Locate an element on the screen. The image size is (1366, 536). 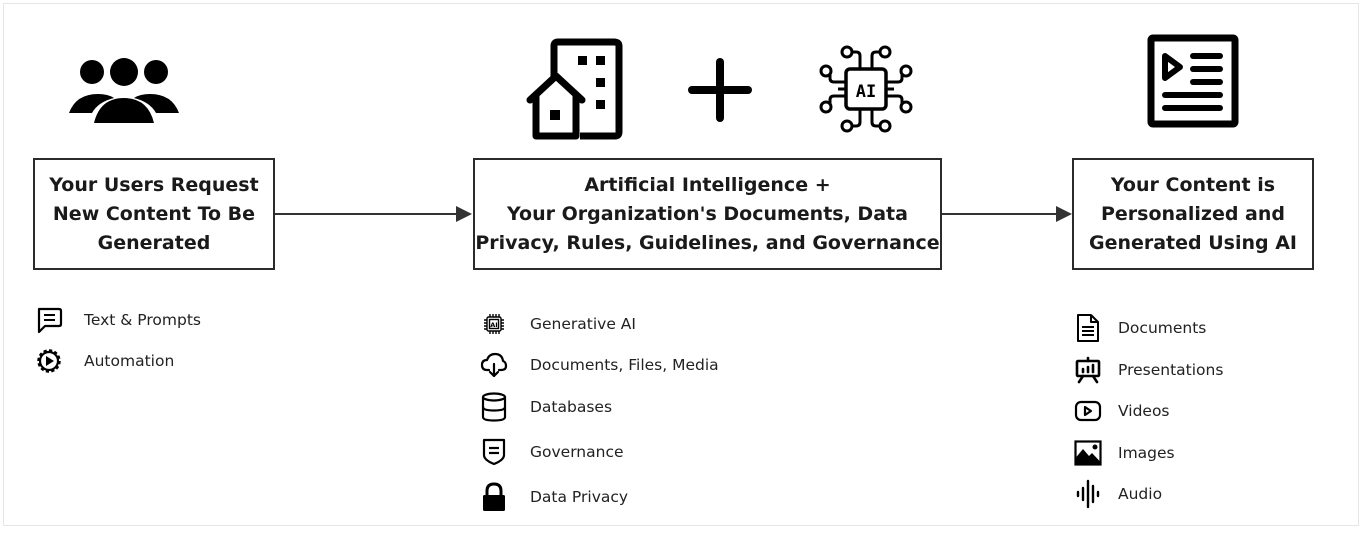
list-item: Images is located at coordinates (1124, 453).